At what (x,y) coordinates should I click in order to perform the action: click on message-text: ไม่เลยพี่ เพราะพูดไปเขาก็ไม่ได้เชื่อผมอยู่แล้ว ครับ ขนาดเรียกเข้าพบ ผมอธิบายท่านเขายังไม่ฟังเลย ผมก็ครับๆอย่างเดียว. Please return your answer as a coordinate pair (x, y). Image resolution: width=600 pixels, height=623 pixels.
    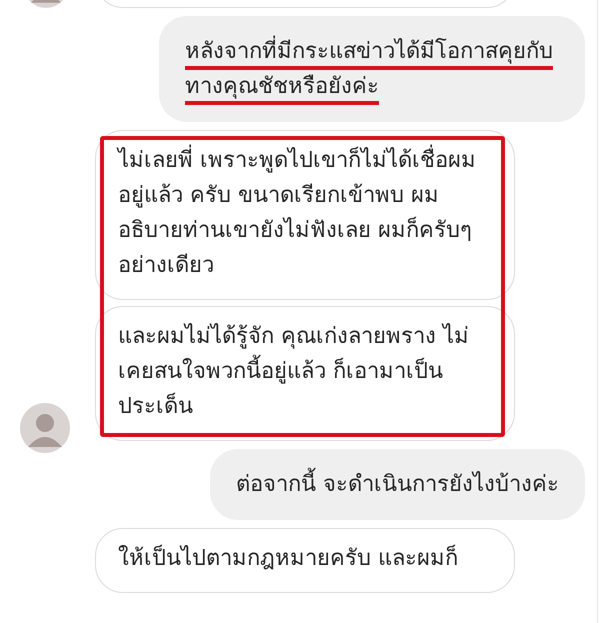
    Looking at the image, I should click on (305, 213).